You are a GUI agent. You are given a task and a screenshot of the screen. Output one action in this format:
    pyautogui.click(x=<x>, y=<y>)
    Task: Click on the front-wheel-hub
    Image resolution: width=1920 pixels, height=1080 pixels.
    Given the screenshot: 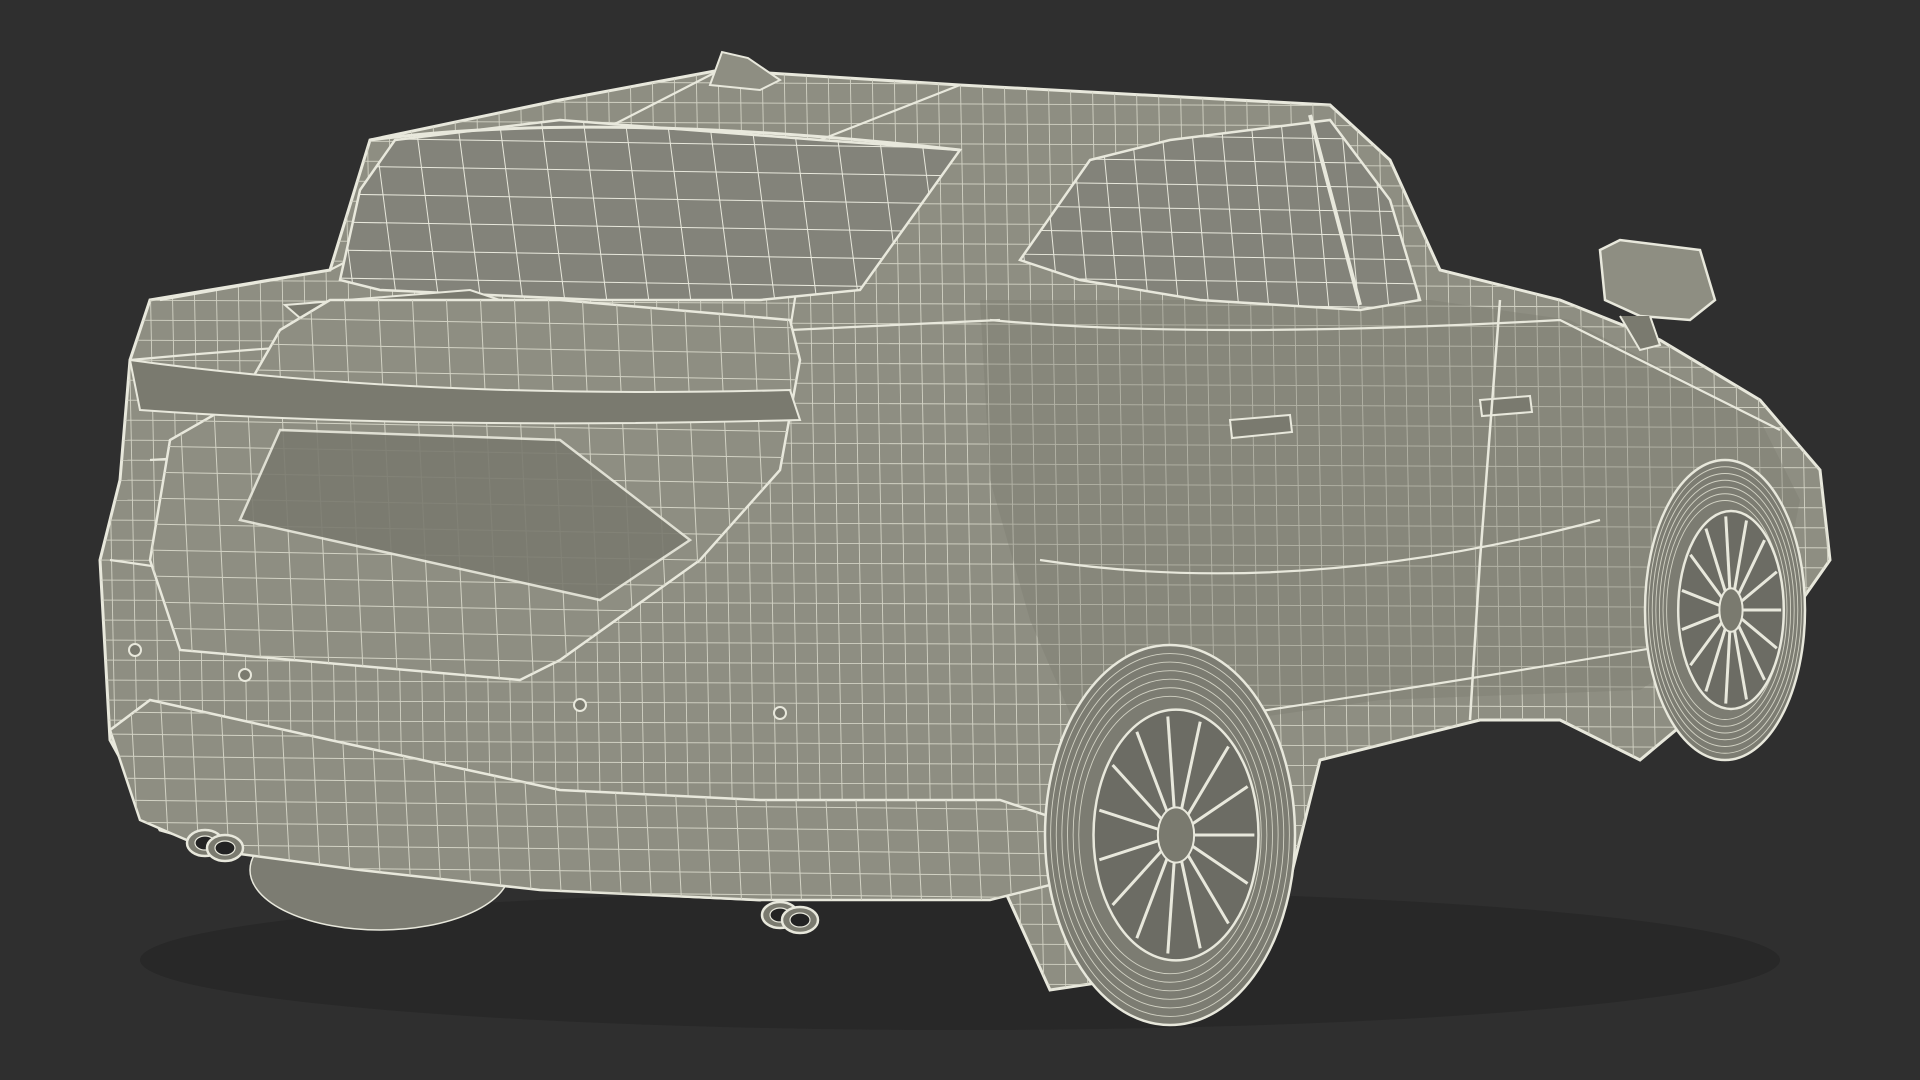 What is the action you would take?
    pyautogui.click(x=1731, y=610)
    